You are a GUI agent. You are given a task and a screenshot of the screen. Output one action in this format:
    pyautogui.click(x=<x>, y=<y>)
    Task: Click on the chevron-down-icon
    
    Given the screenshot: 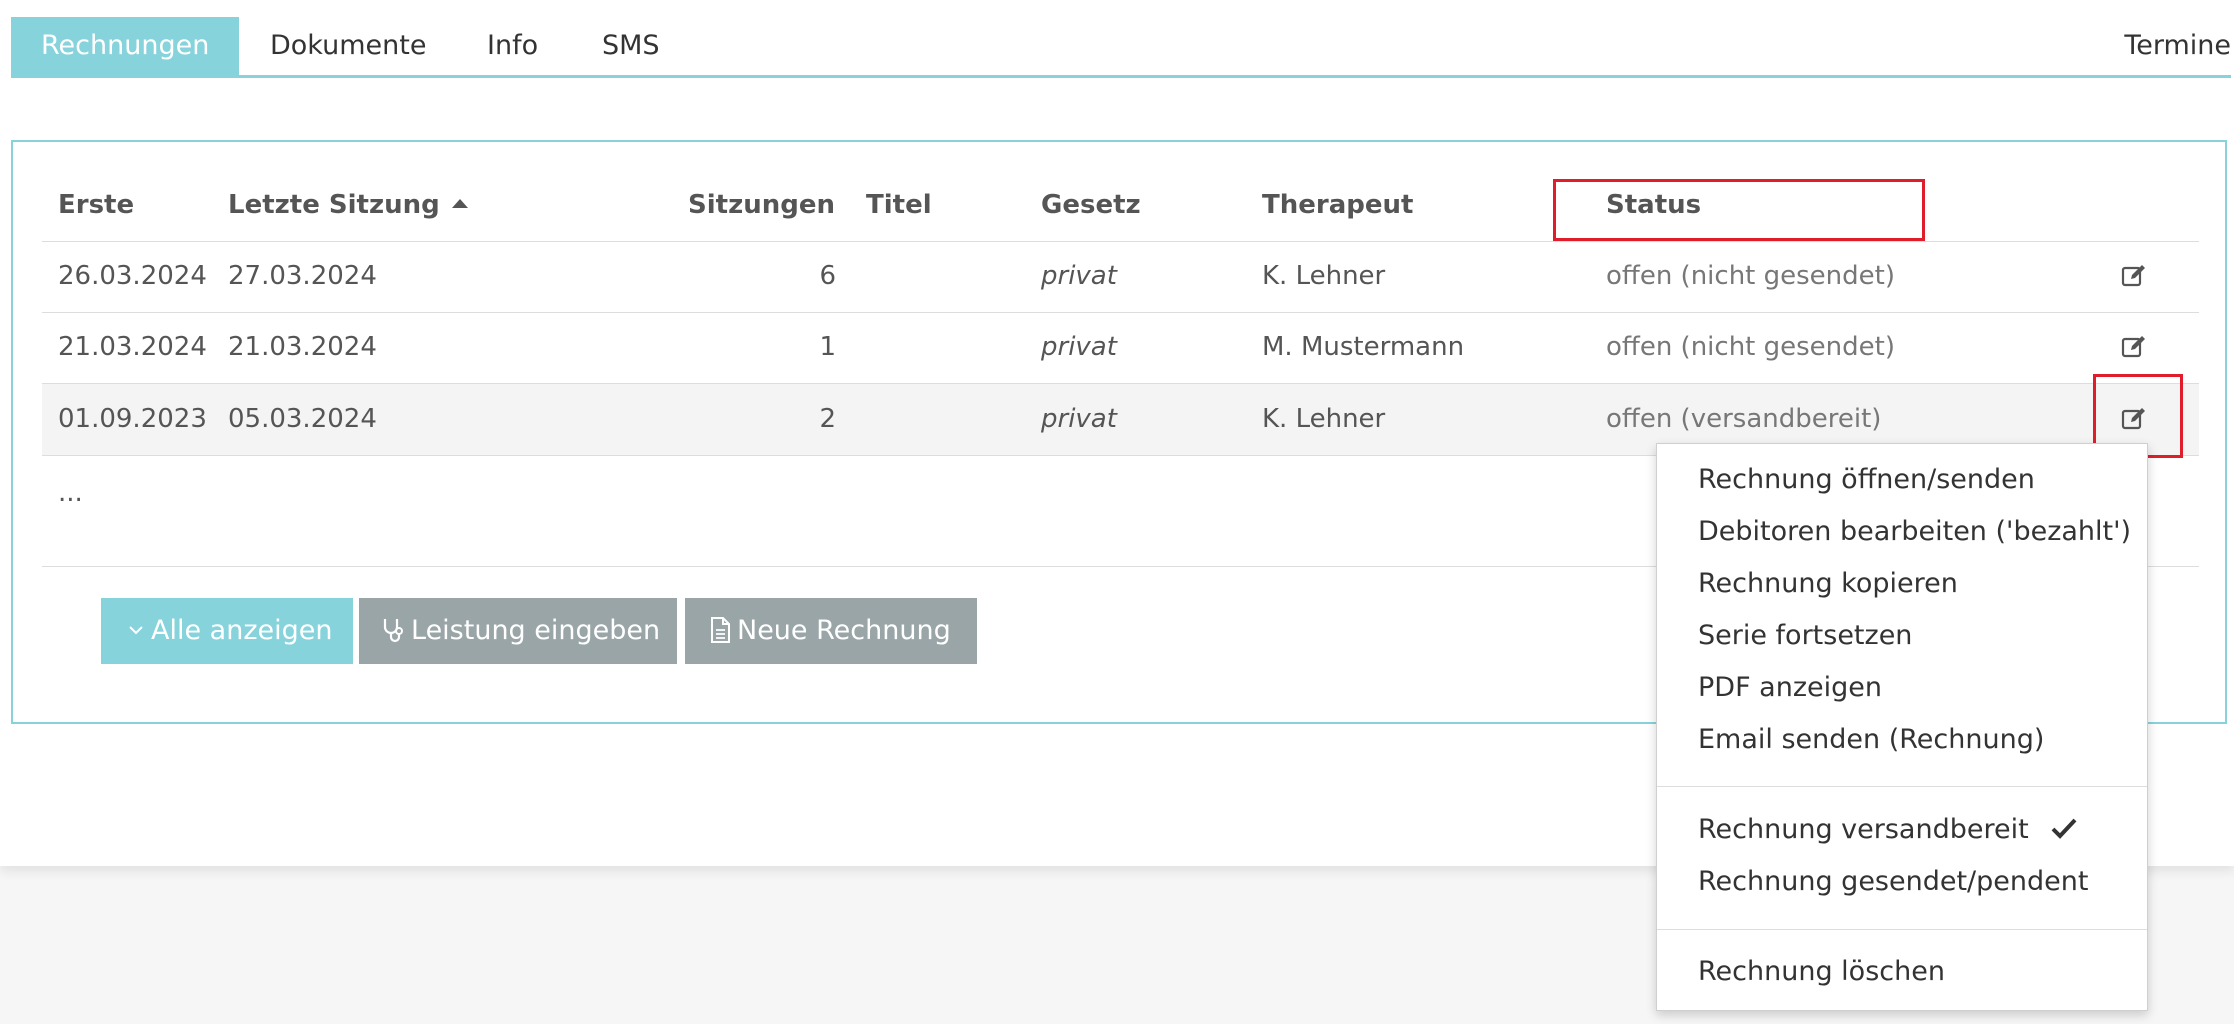 What is the action you would take?
    pyautogui.click(x=136, y=629)
    